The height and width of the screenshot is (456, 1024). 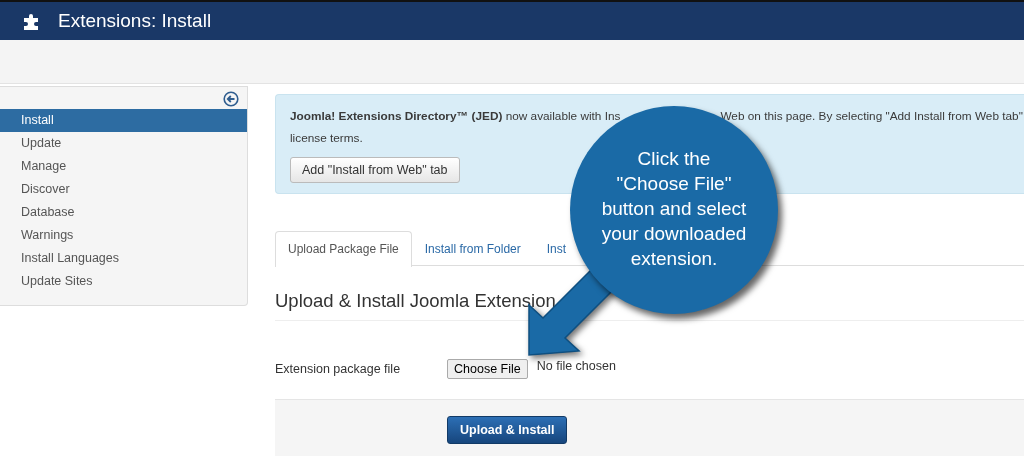 What do you see at coordinates (123, 212) in the screenshot?
I see `sidebar-item: Database` at bounding box center [123, 212].